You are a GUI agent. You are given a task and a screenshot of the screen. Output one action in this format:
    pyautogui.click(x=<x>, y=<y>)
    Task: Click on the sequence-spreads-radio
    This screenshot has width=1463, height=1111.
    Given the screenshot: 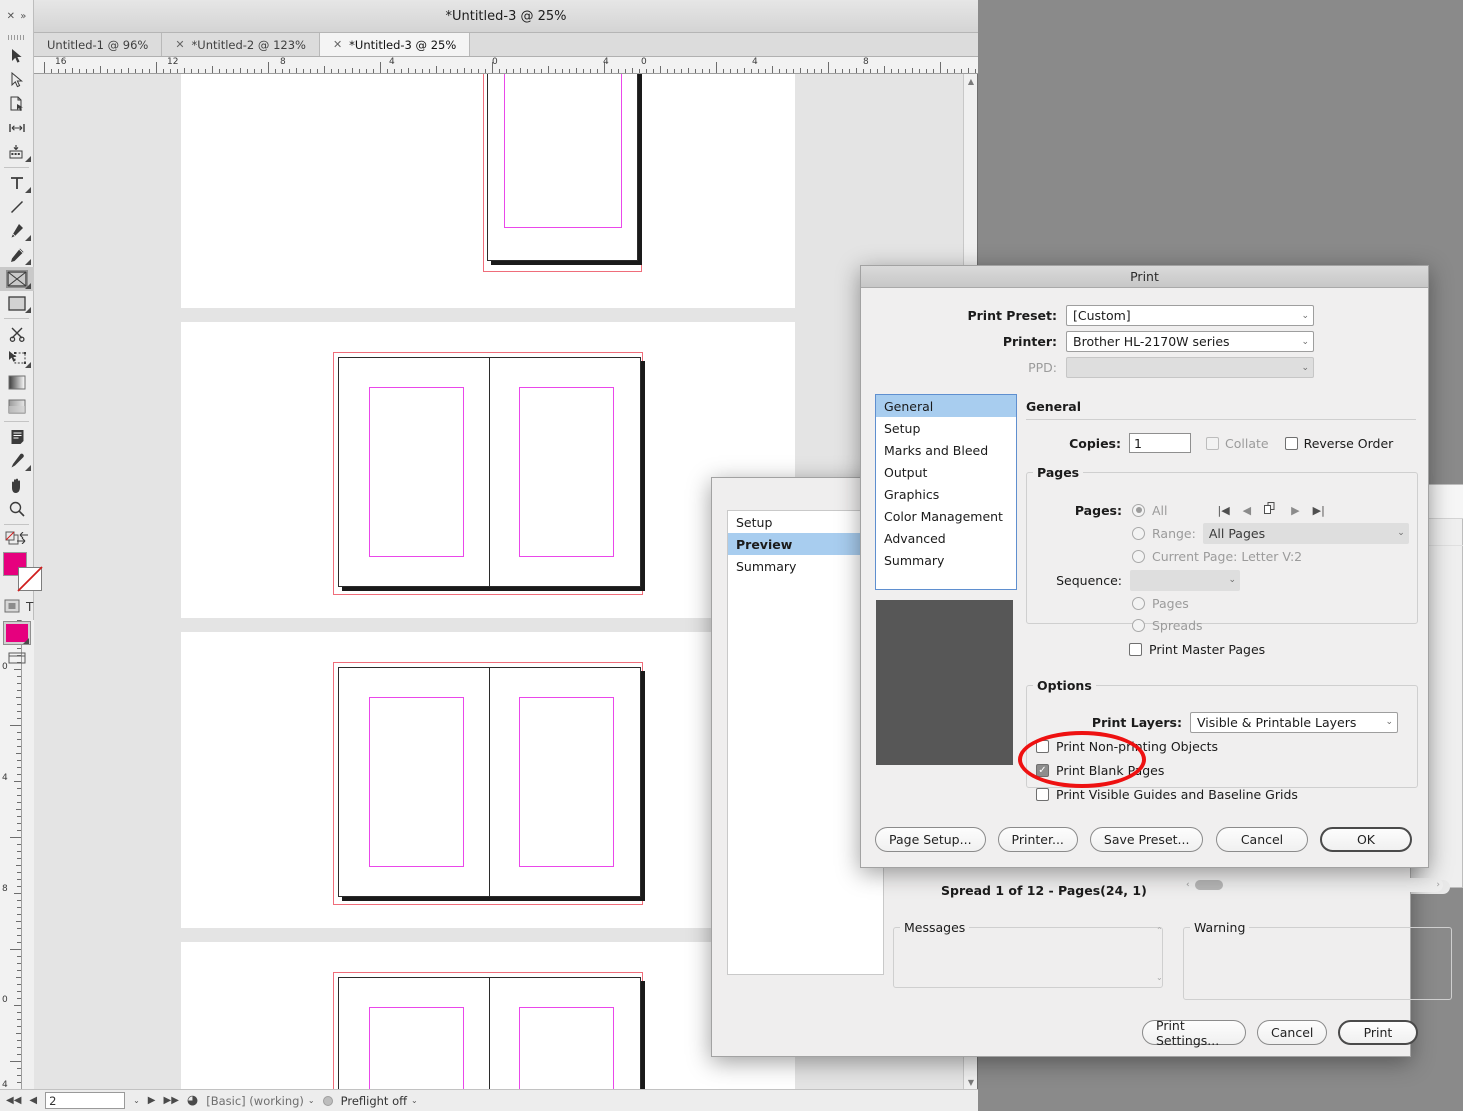 What is the action you would take?
    pyautogui.click(x=1138, y=625)
    